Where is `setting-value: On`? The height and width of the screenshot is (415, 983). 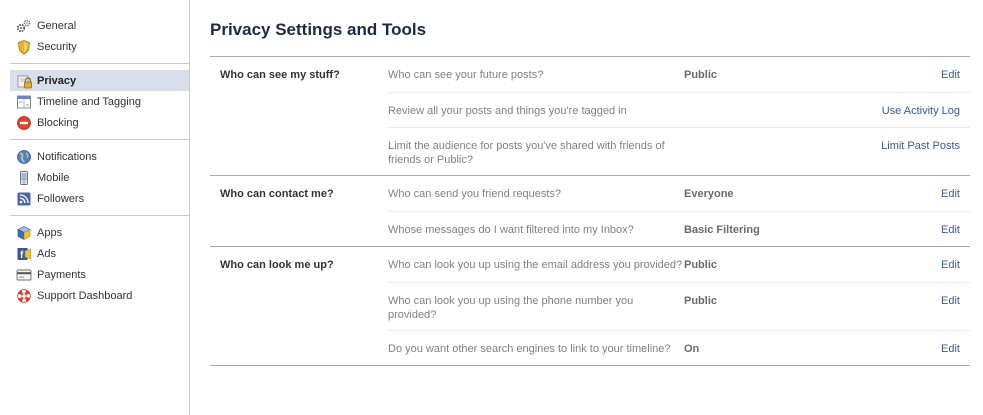
setting-value: On is located at coordinates (692, 349).